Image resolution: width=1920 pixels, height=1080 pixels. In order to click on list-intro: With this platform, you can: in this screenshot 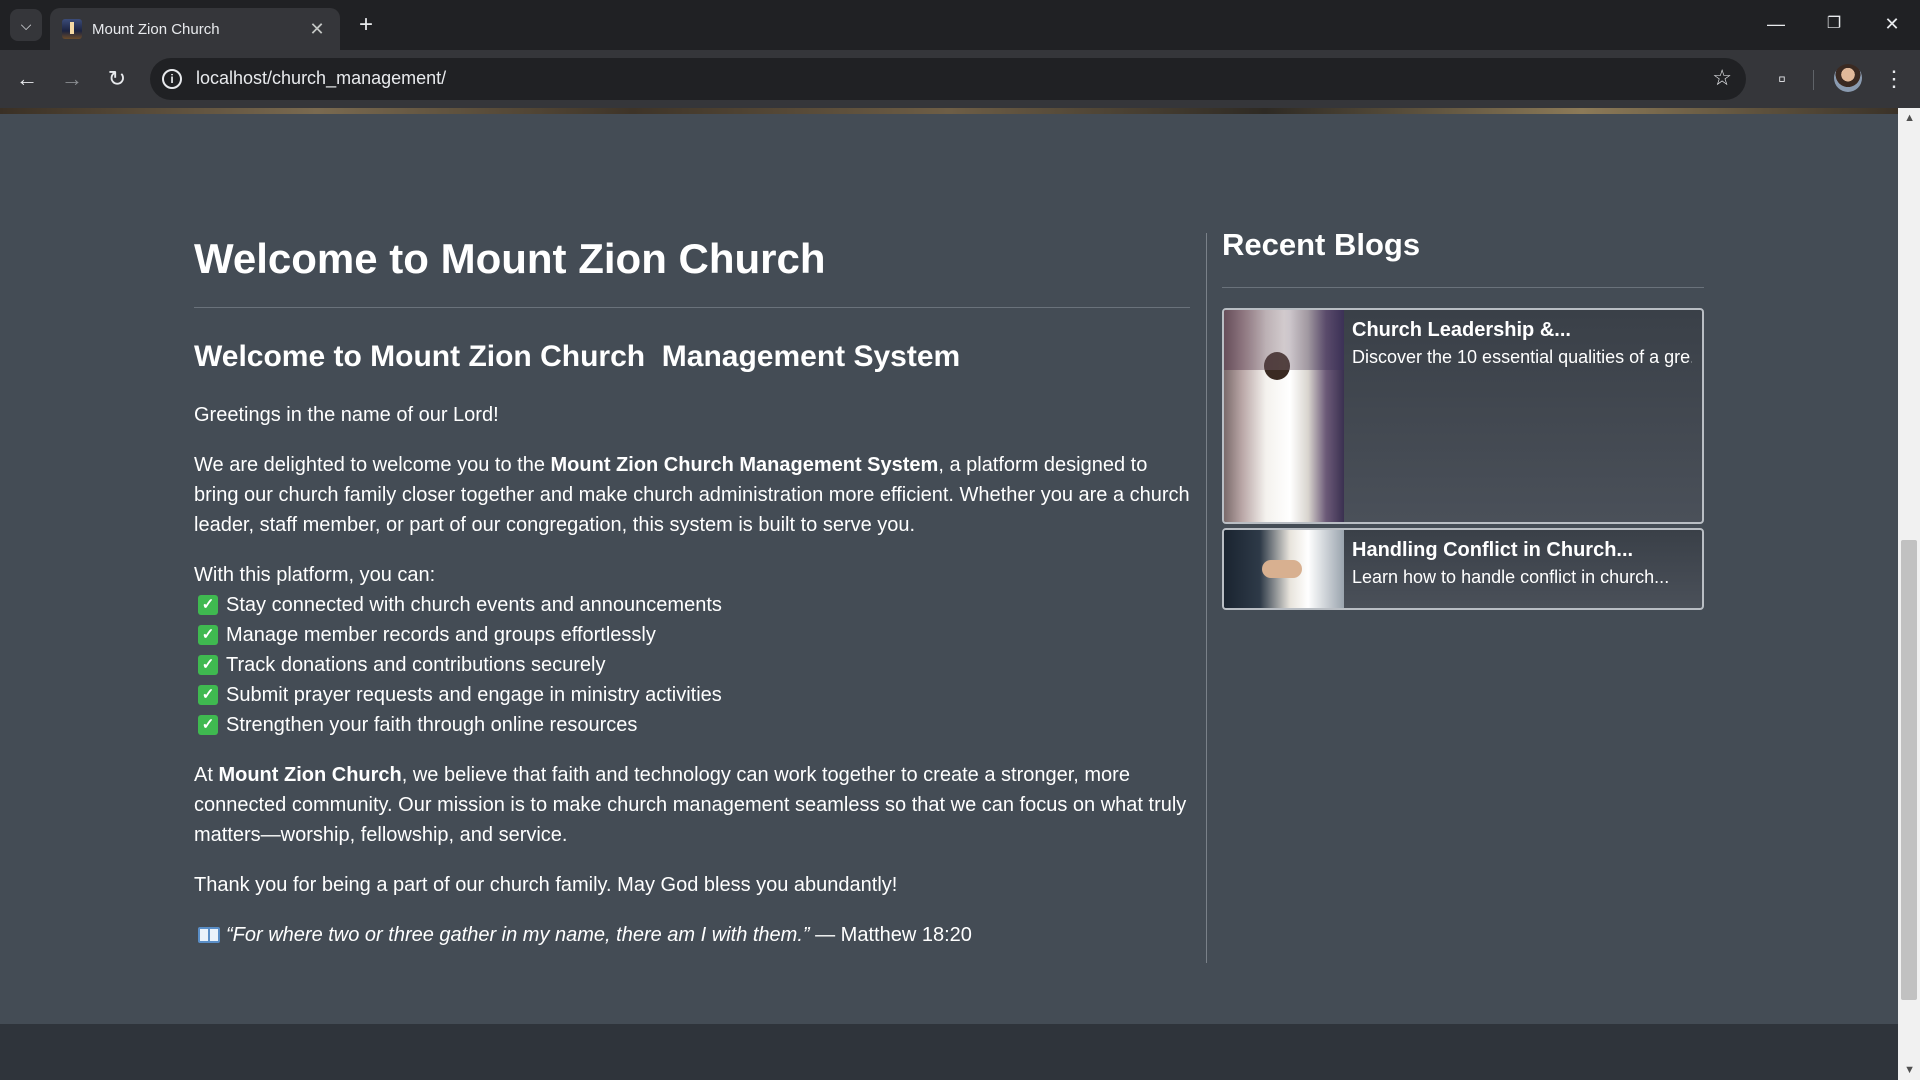, I will do `click(315, 575)`.